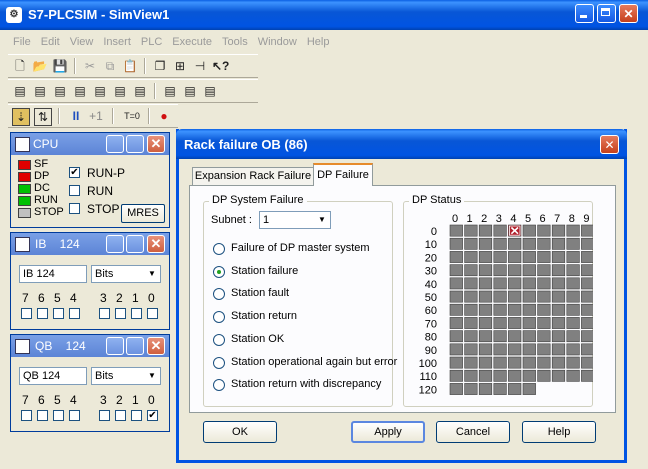 The image size is (648, 469). Describe the element at coordinates (192, 42) in the screenshot. I see `menu-execute: Execute` at that location.